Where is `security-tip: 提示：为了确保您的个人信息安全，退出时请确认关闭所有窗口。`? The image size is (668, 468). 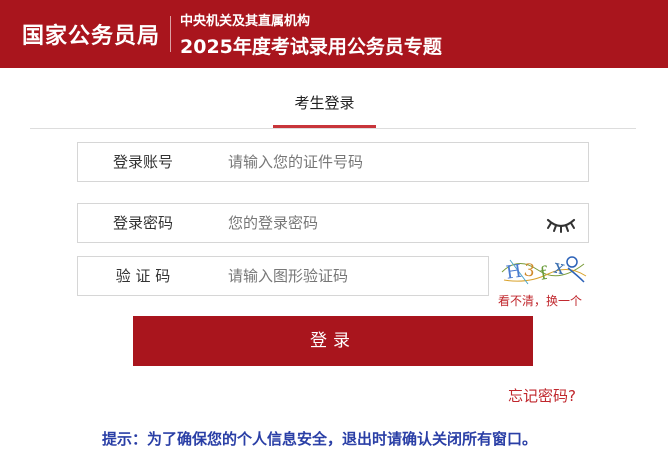 security-tip: 提示：为了确保您的个人信息安全，退出时请确认关闭所有窗口。 is located at coordinates (320, 439).